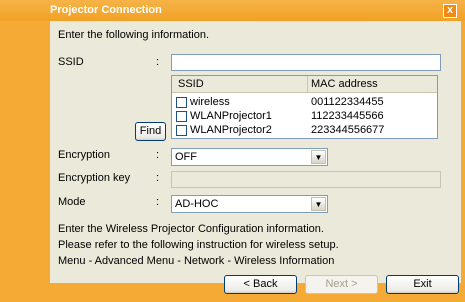  Describe the element at coordinates (150, 131) in the screenshot. I see `find-button: Find` at that location.